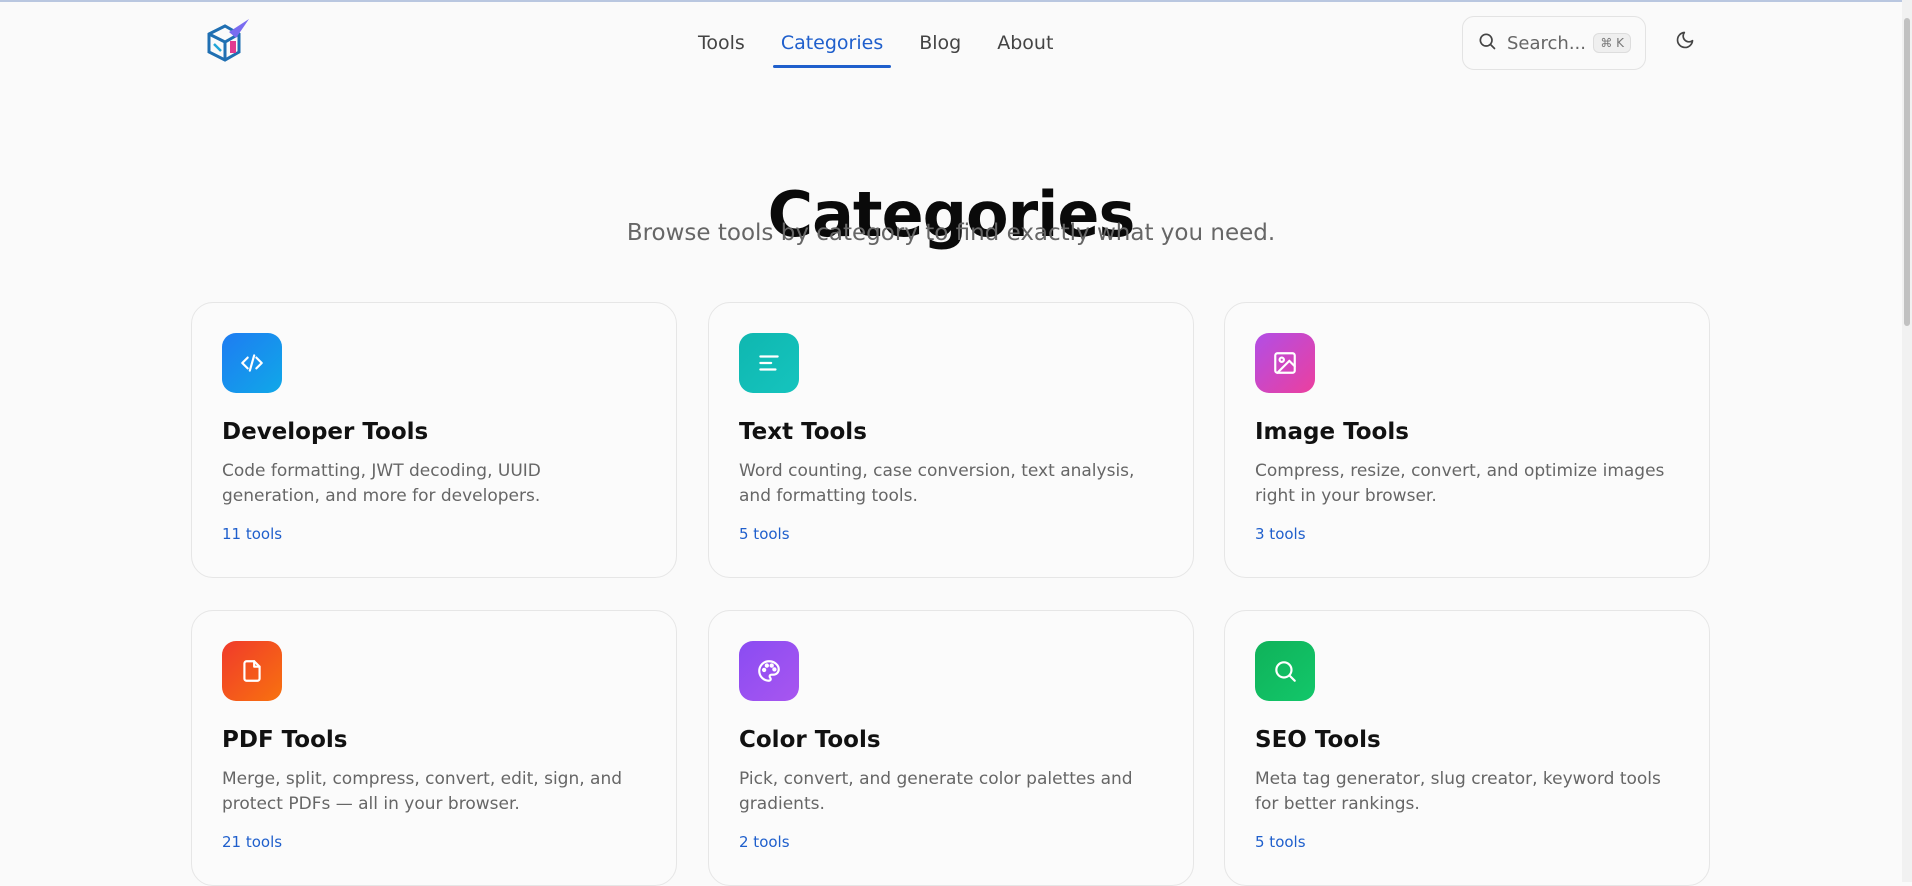 The width and height of the screenshot is (1912, 886). What do you see at coordinates (1332, 432) in the screenshot?
I see `category-name: Image Tools` at bounding box center [1332, 432].